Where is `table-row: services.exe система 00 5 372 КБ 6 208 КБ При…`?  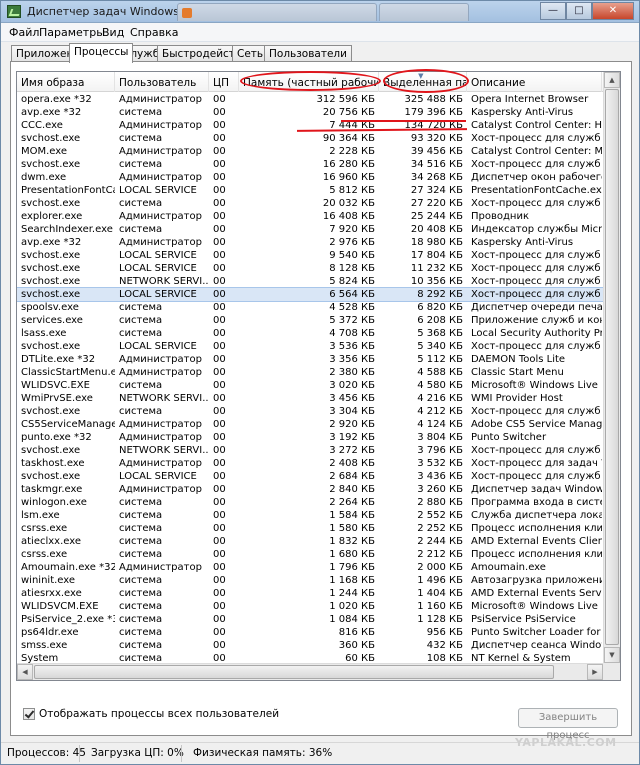
table-row: services.exe система 00 5 372 КБ 6 208 КБ При… is located at coordinates (318, 320).